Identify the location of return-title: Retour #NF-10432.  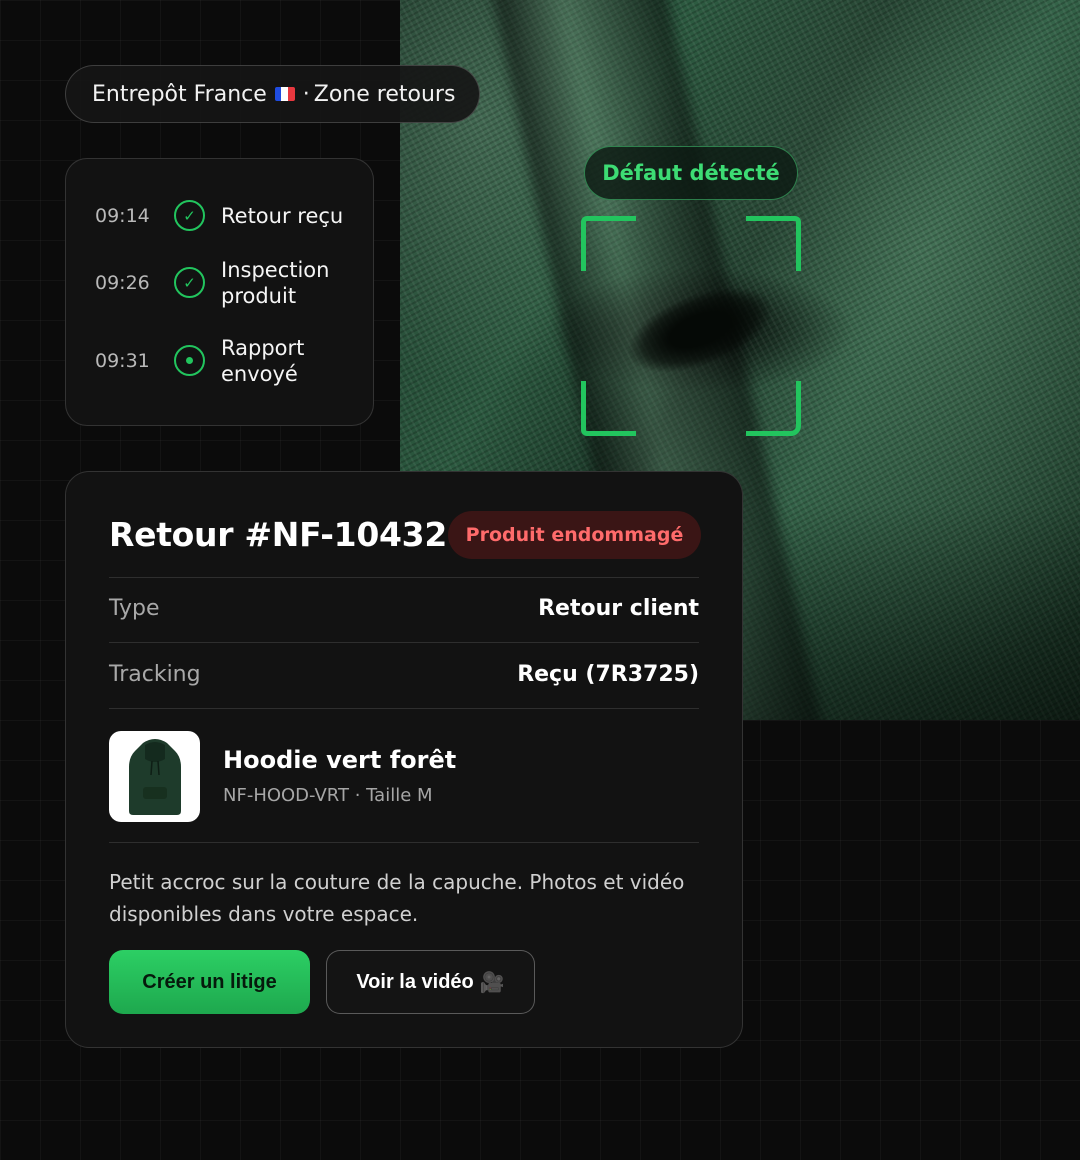
(278, 534).